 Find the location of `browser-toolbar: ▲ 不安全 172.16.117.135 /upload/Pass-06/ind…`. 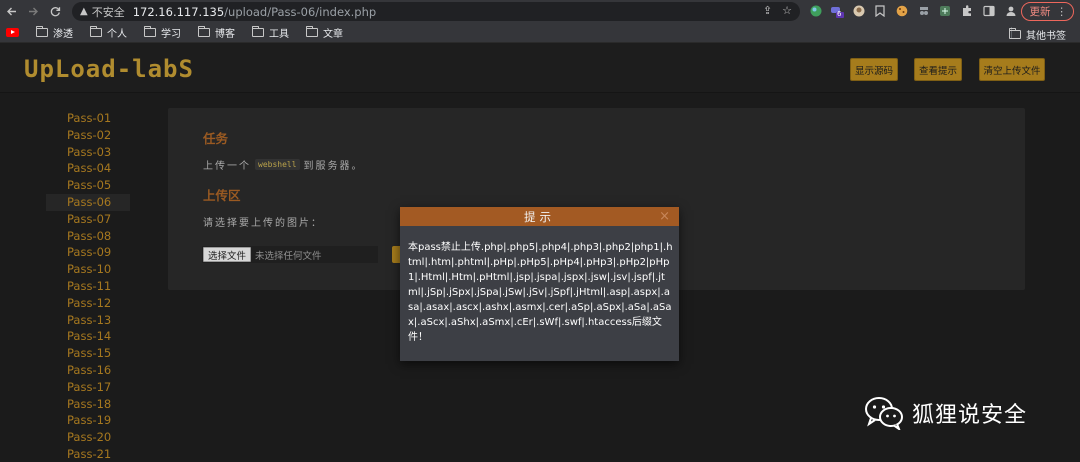

browser-toolbar: ▲ 不安全 172.16.117.135 /upload/Pass-06/ind… is located at coordinates (540, 11).